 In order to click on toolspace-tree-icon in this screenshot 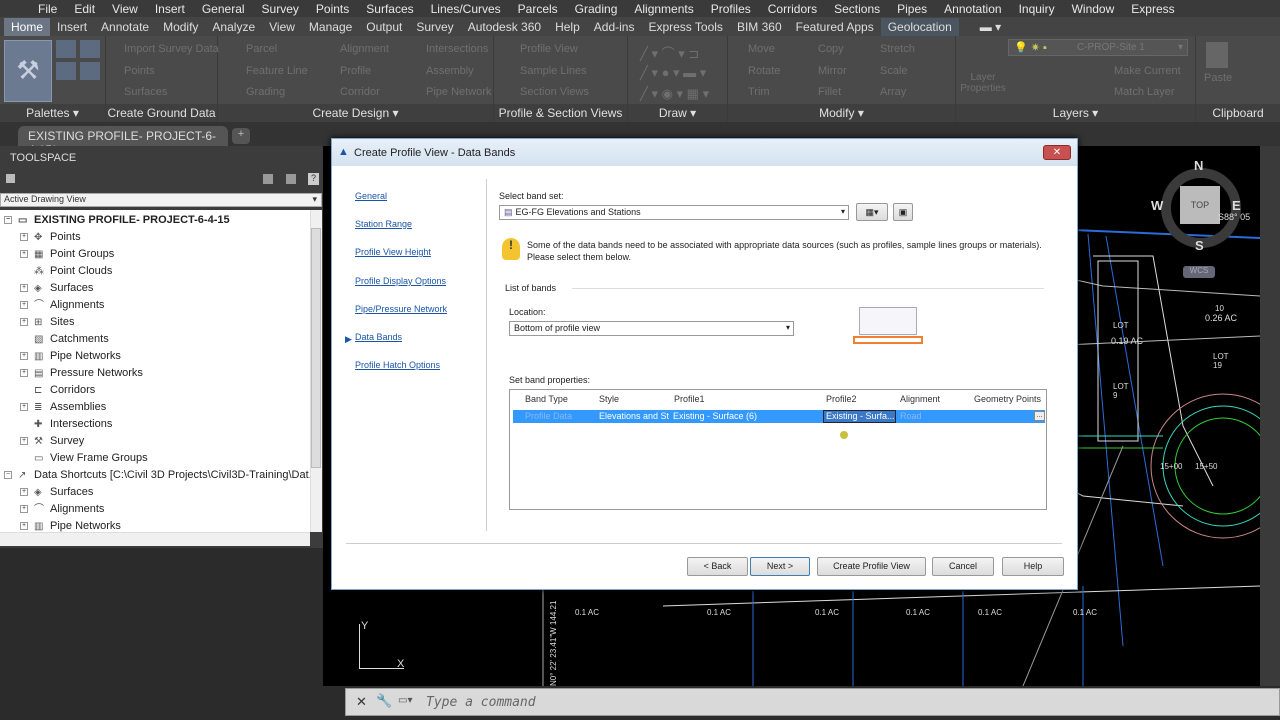, I will do `click(268, 179)`.